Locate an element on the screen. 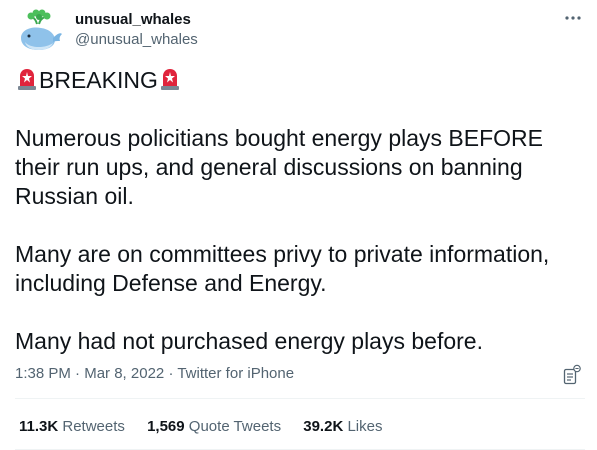  more-horizontal-icon is located at coordinates (573, 18).